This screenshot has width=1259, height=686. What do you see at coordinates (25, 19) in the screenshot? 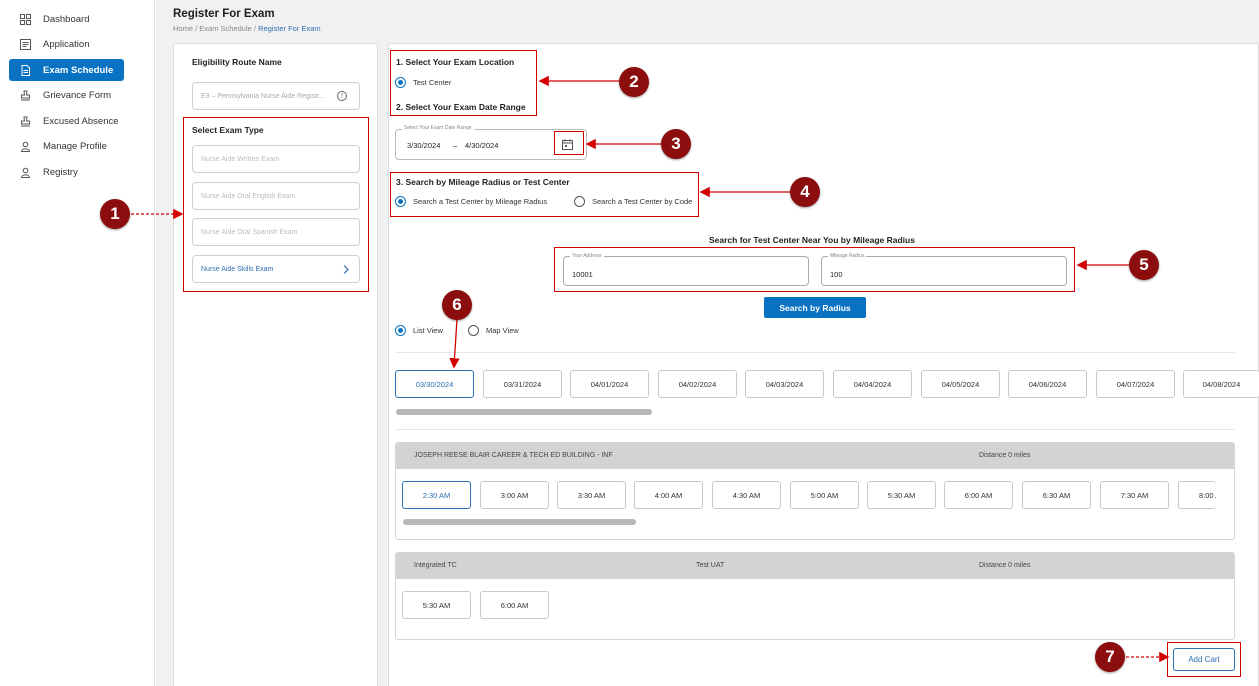
I see `grid-icon` at bounding box center [25, 19].